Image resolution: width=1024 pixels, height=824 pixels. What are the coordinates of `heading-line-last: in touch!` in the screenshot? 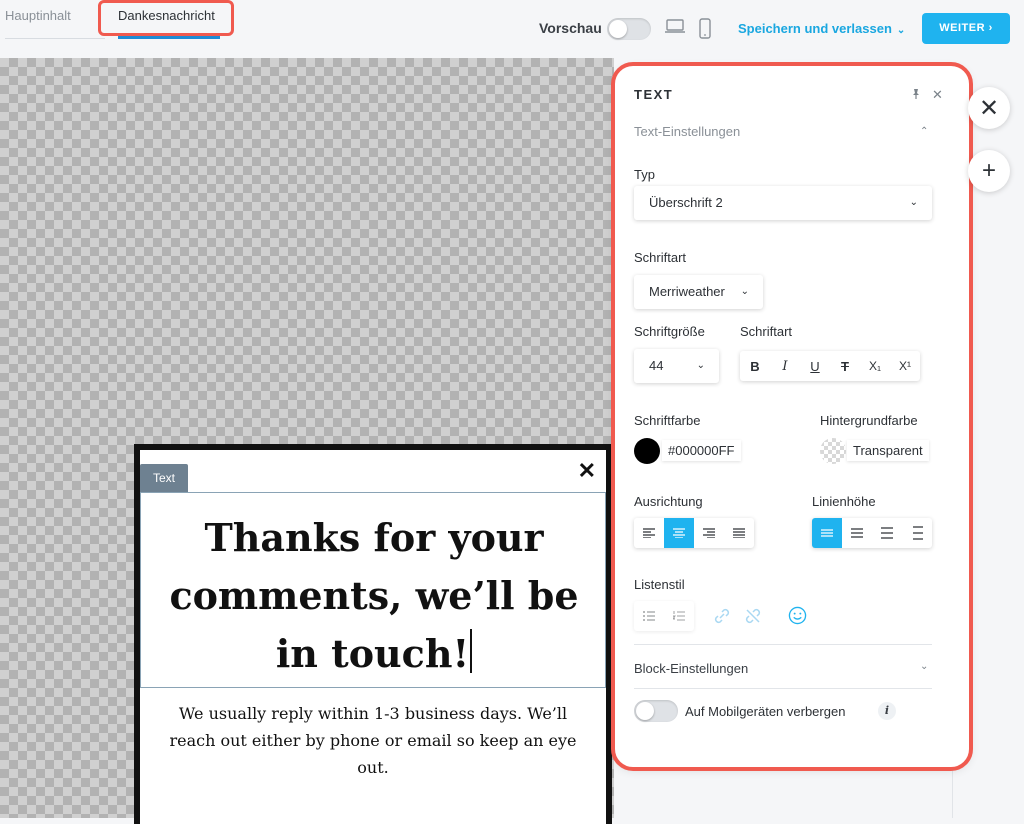 It's located at (374, 654).